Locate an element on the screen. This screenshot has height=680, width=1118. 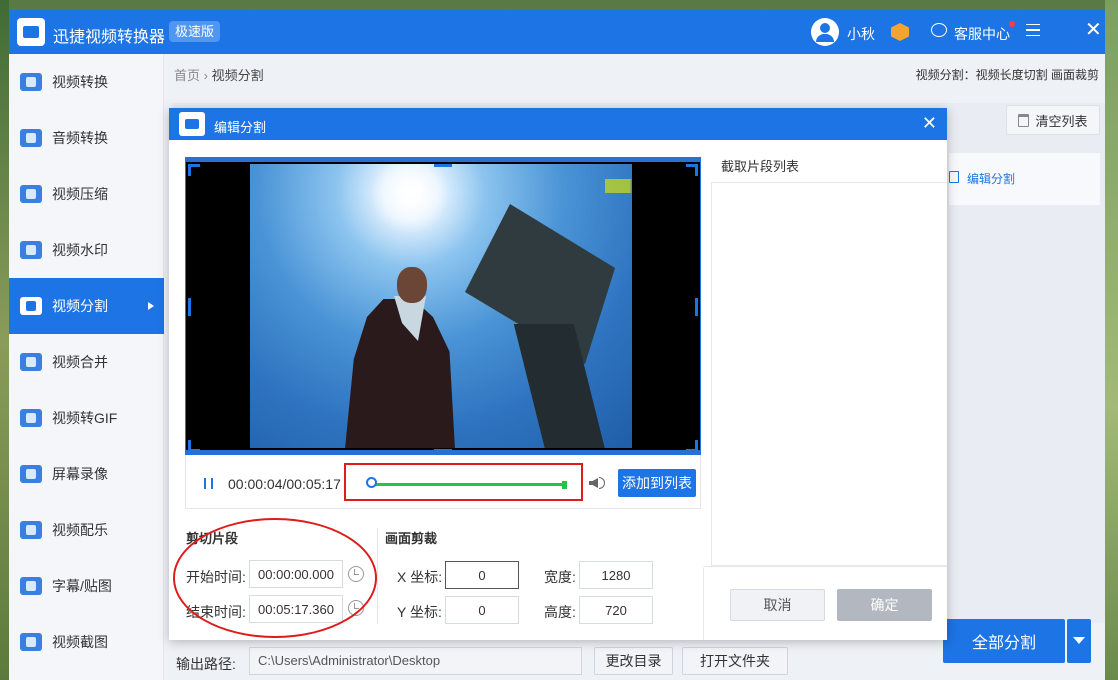
cancel-button: 取消 is located at coordinates (777, 605).